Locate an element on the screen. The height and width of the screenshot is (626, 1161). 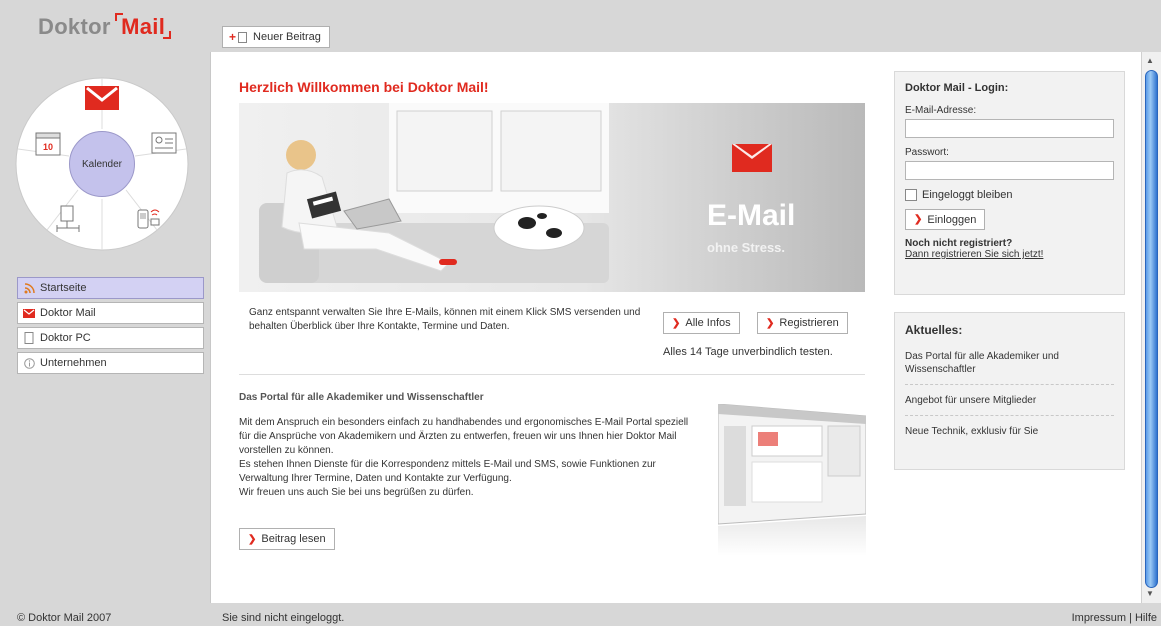
logo: Doktor Mail is located at coordinates (103, 27).